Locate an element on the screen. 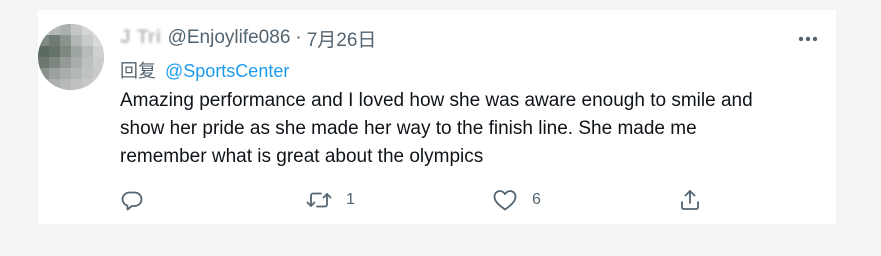  like-button: 6 is located at coordinates (516, 200).